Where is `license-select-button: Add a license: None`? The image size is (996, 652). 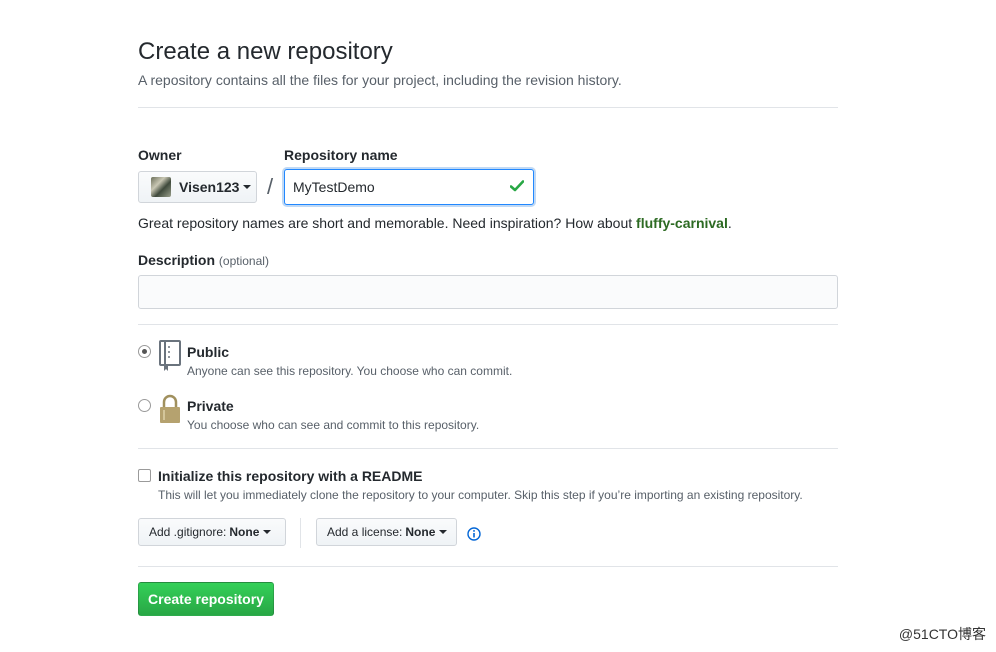
license-select-button: Add a license: None is located at coordinates (386, 532).